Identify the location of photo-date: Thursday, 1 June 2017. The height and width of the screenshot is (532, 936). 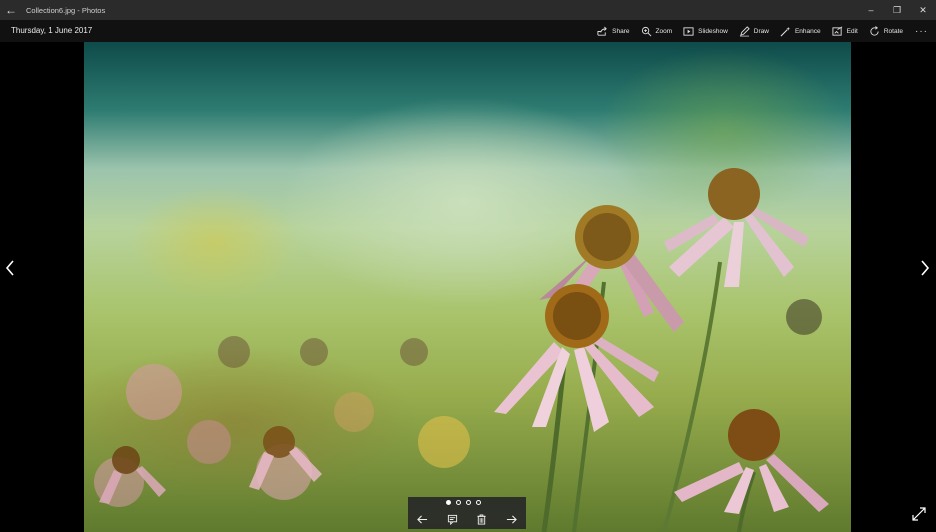
(52, 30).